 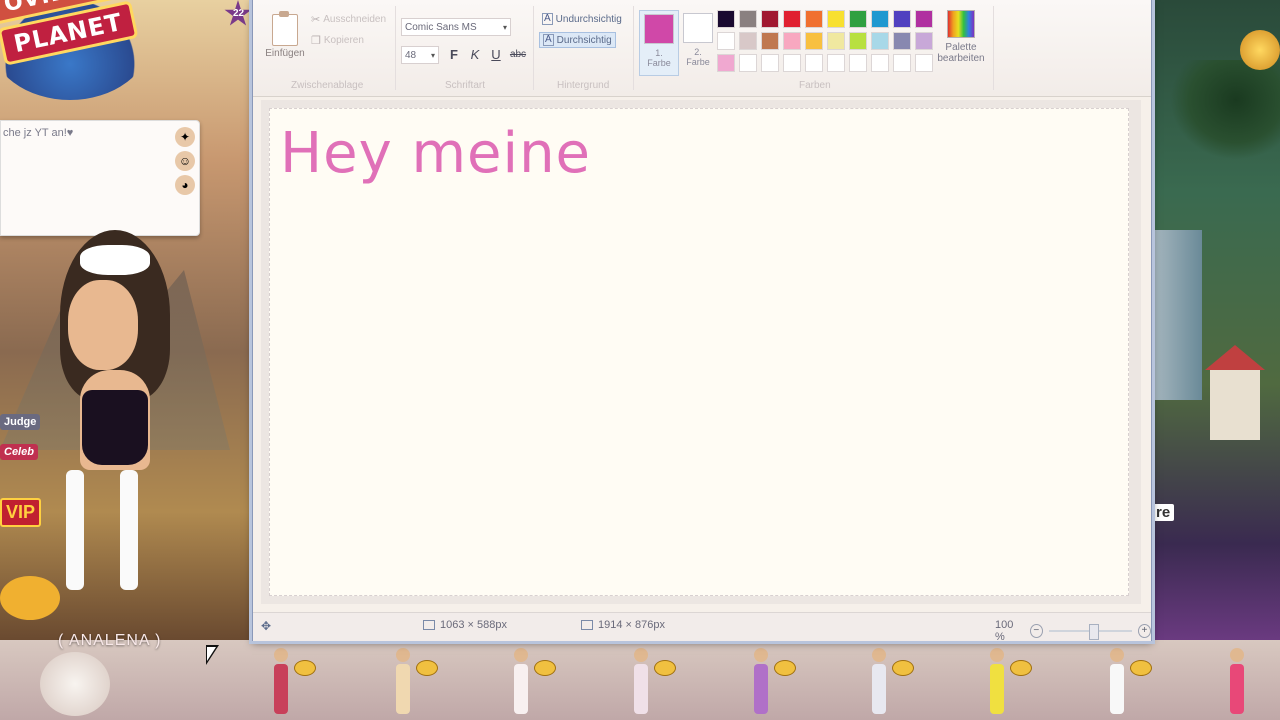 What do you see at coordinates (337, 40) in the screenshot?
I see `copy-button: ❐ Kopieren` at bounding box center [337, 40].